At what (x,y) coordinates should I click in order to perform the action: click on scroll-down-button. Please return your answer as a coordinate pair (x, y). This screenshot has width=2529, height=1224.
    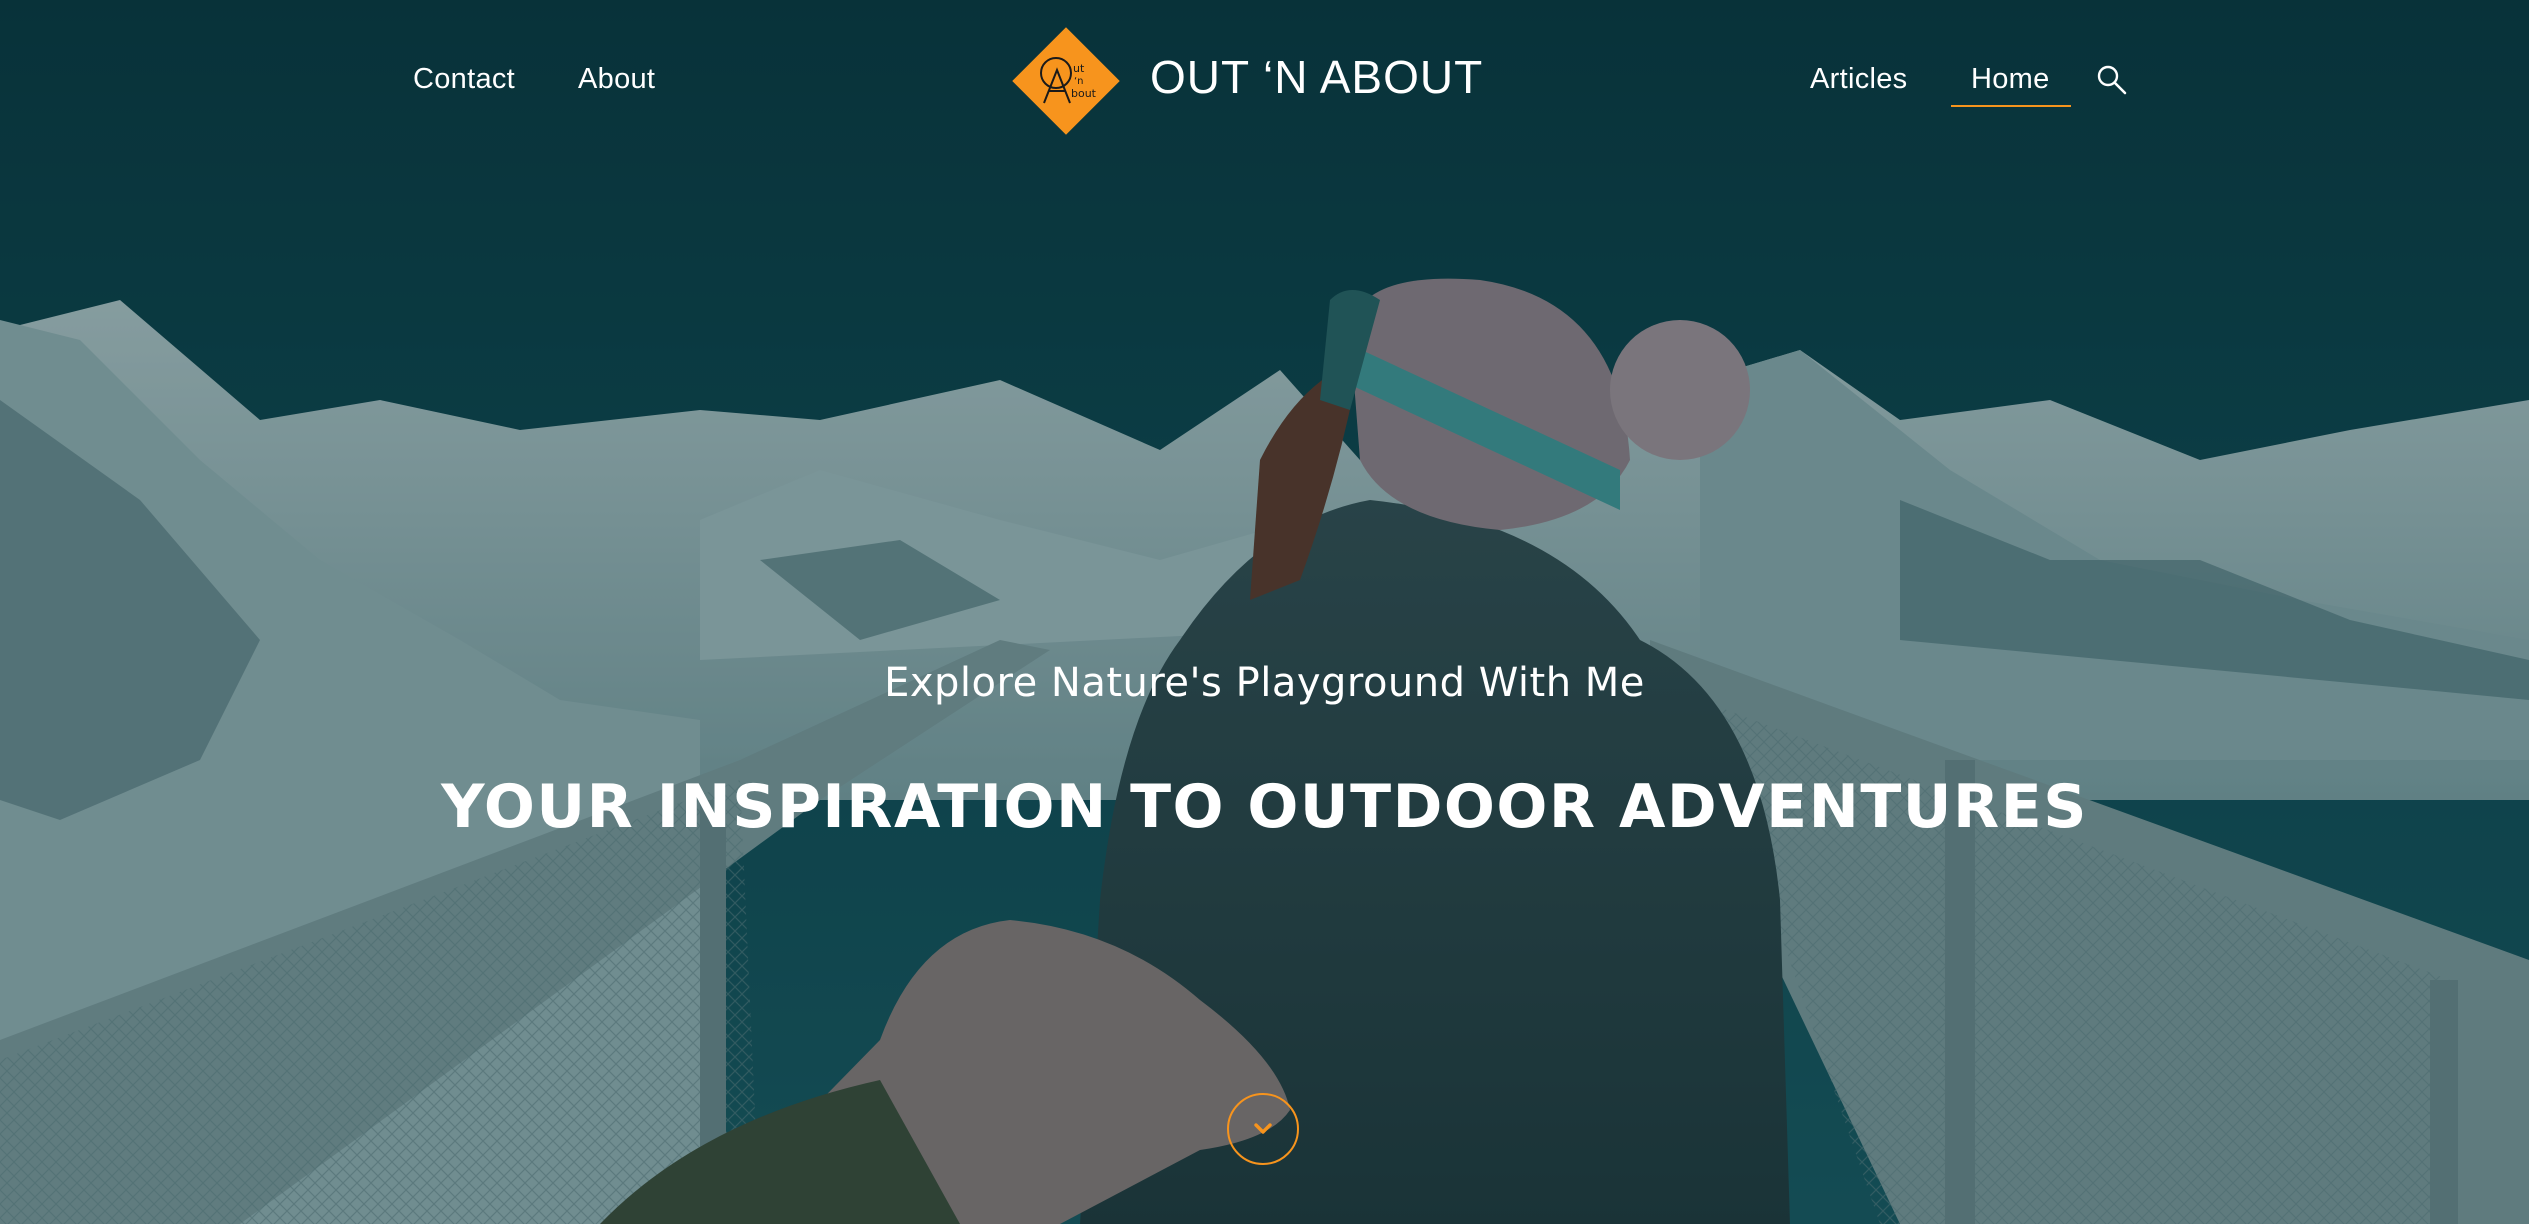
    Looking at the image, I should click on (1263, 1129).